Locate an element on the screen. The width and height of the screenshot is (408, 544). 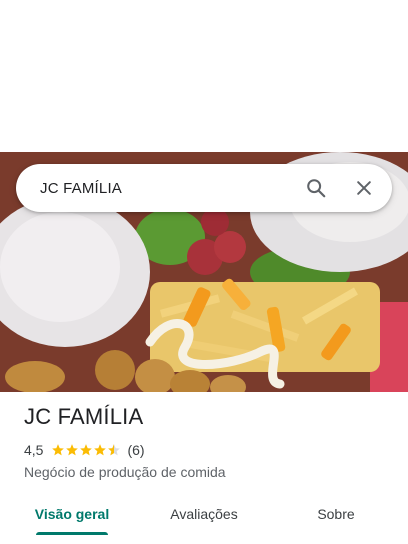
star-half-icon is located at coordinates (114, 450).